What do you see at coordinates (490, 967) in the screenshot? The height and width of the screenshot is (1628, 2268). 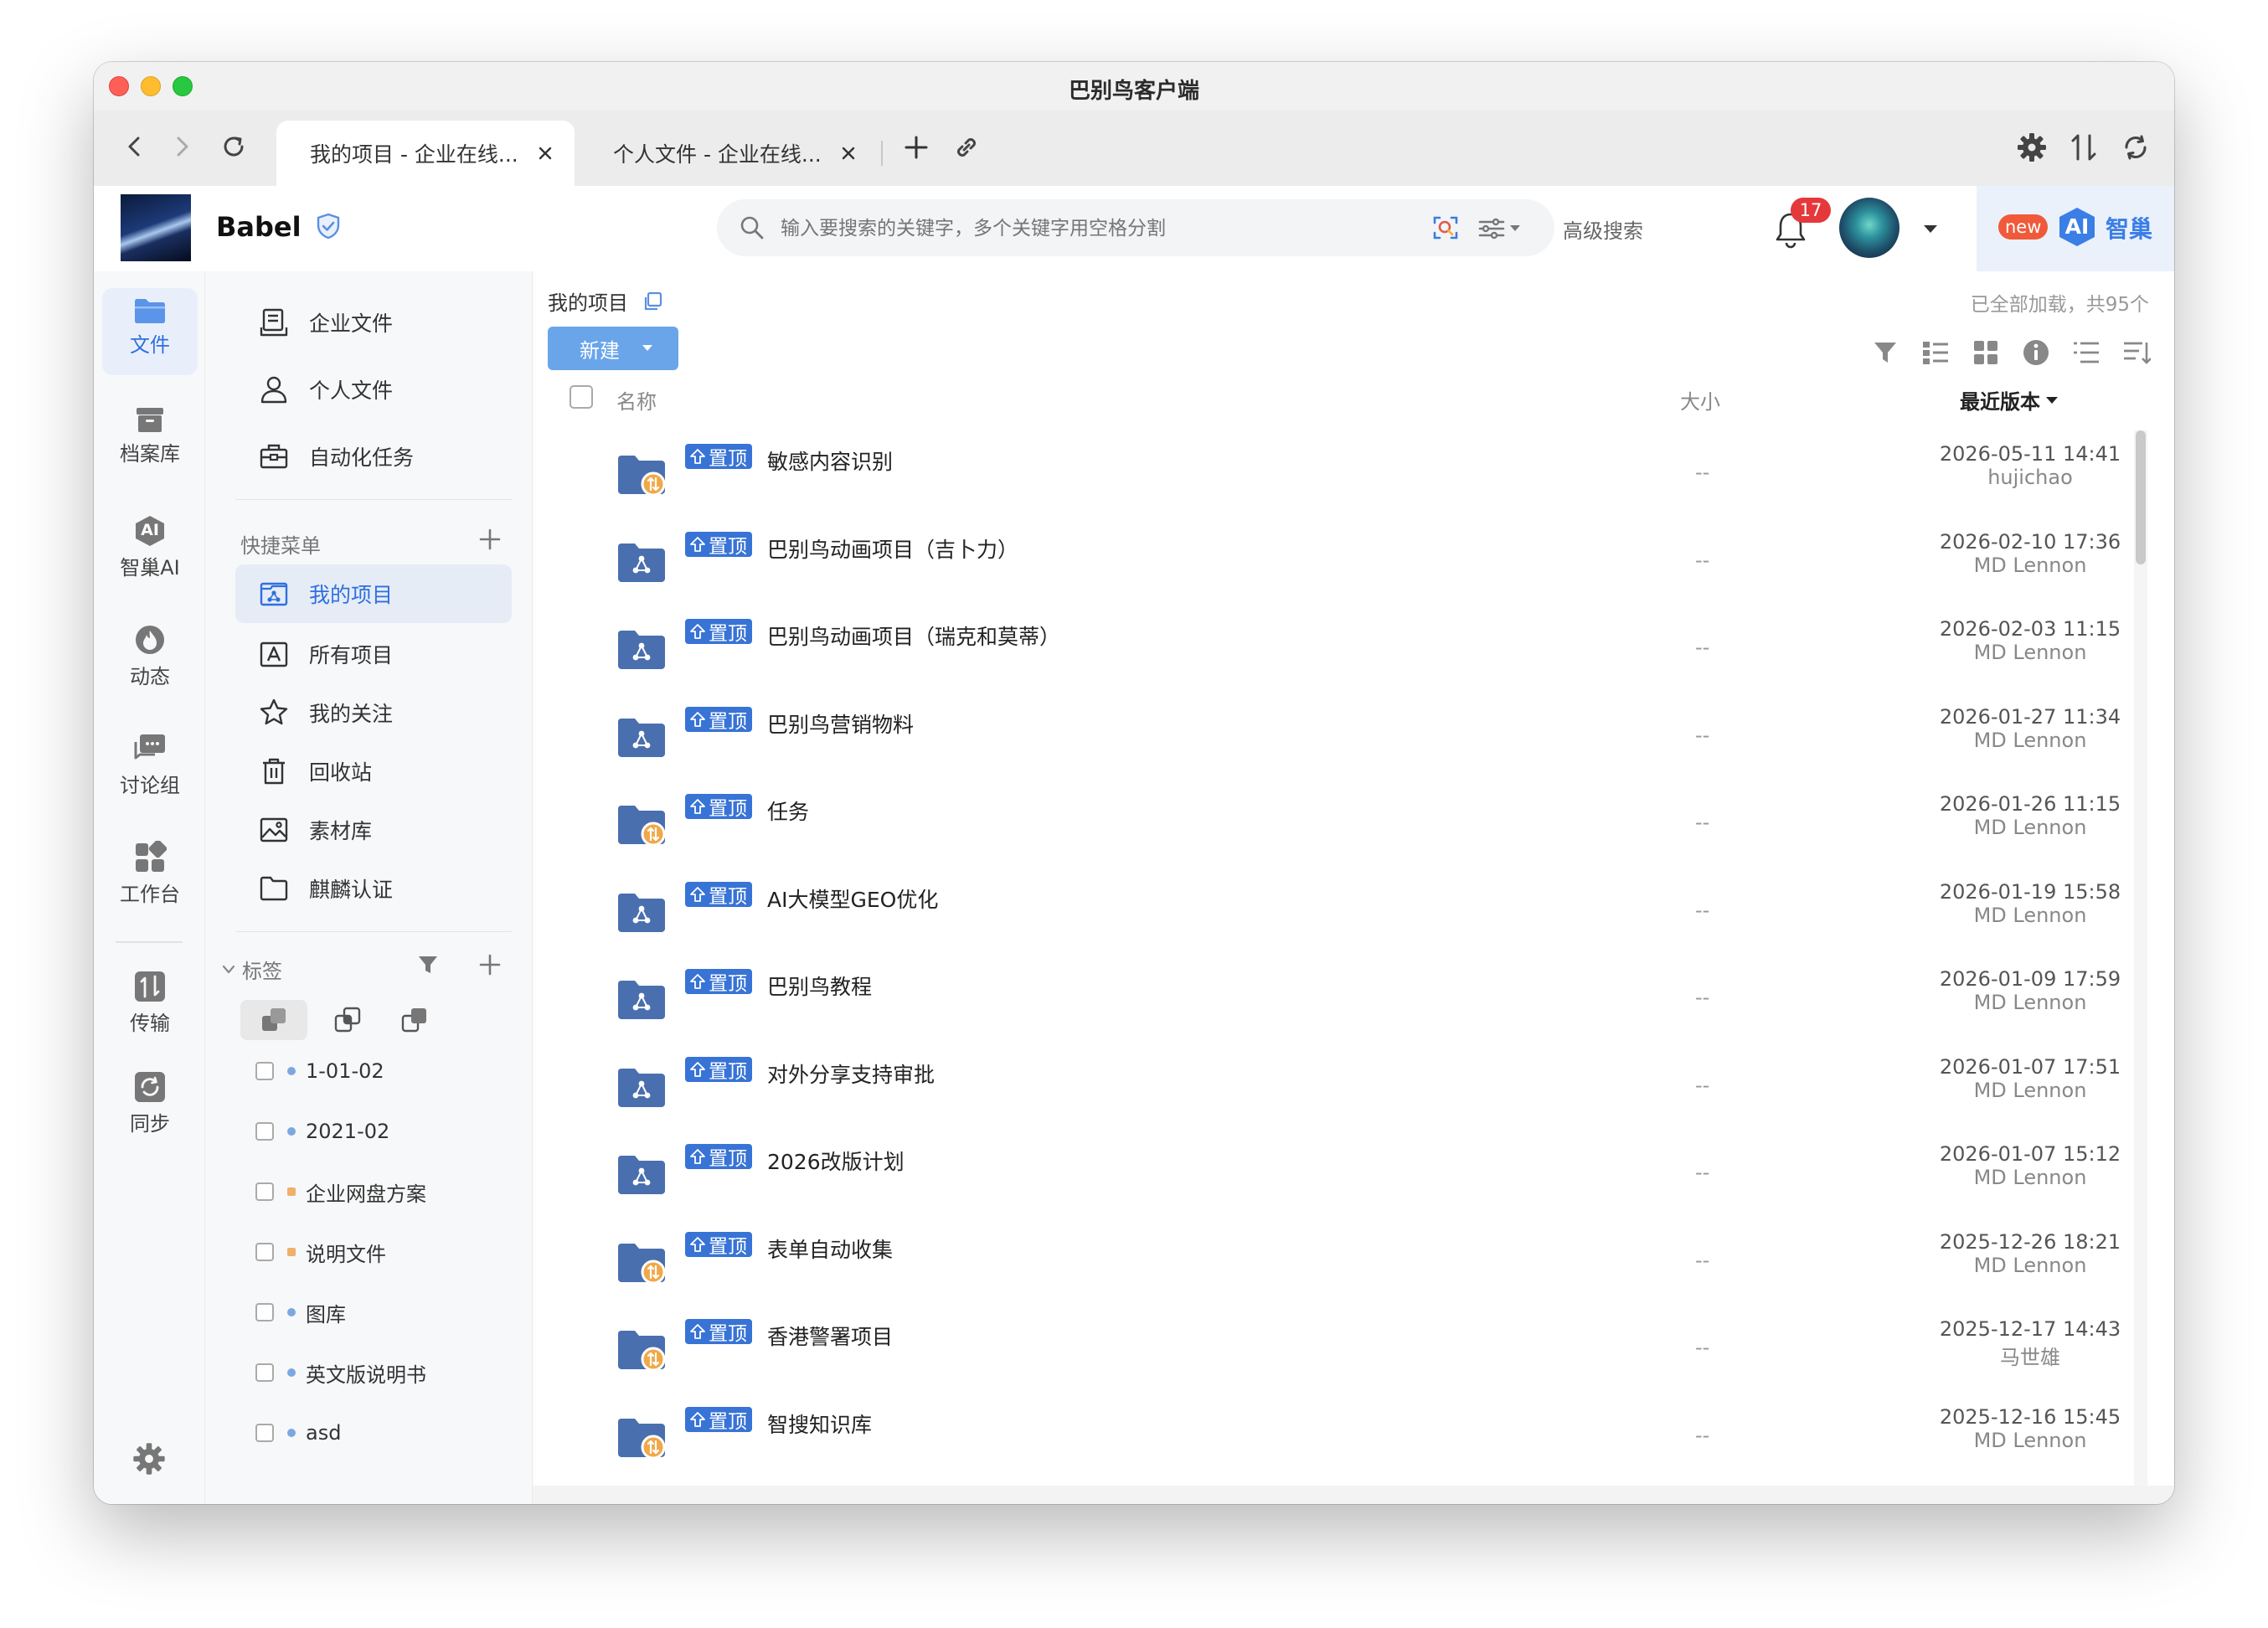 I see `add-tag-button` at bounding box center [490, 967].